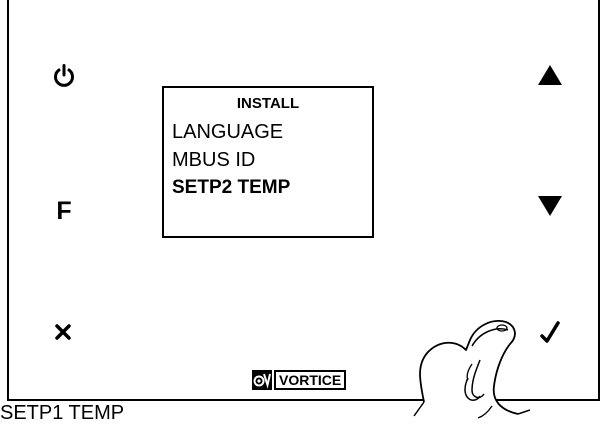 The image size is (604, 424). Describe the element at coordinates (471, 369) in the screenshot. I see `hand-icon` at that location.